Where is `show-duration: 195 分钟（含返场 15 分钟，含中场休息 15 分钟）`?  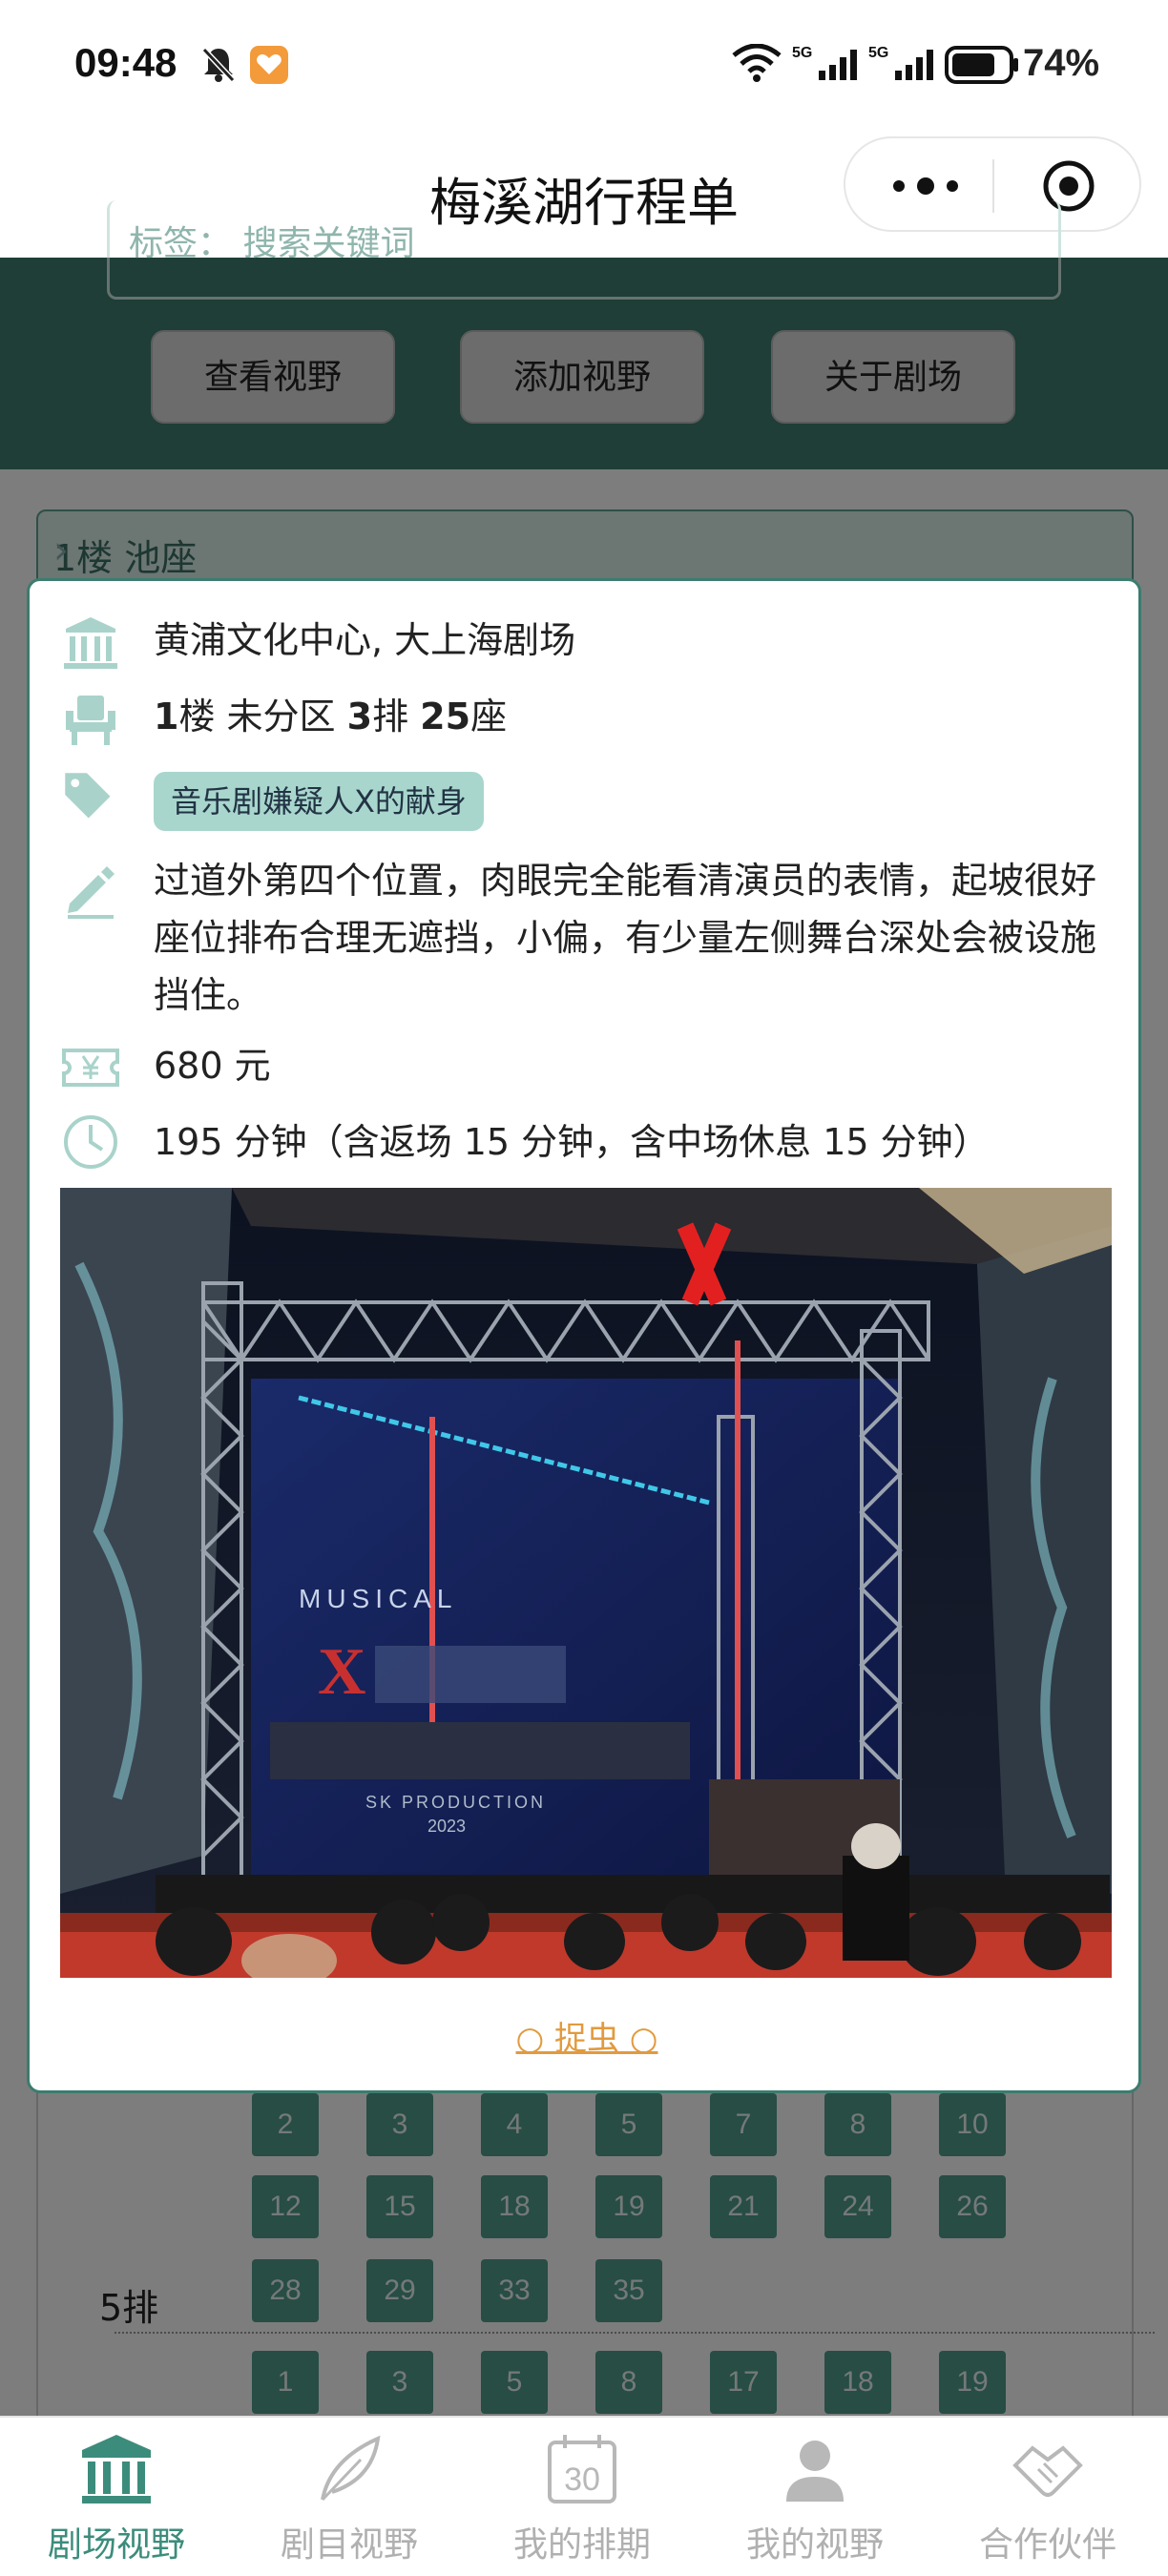
show-duration: 195 分钟（含返场 15 分钟，含中场休息 15 分钟） is located at coordinates (572, 1142).